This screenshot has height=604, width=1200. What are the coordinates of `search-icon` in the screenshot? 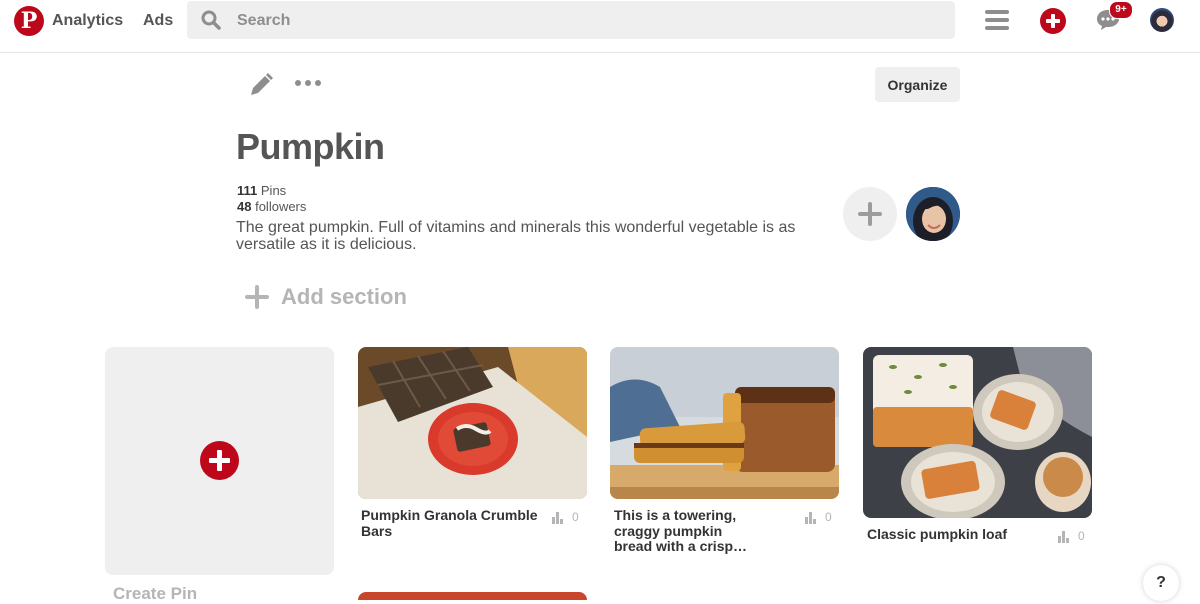 It's located at (211, 20).